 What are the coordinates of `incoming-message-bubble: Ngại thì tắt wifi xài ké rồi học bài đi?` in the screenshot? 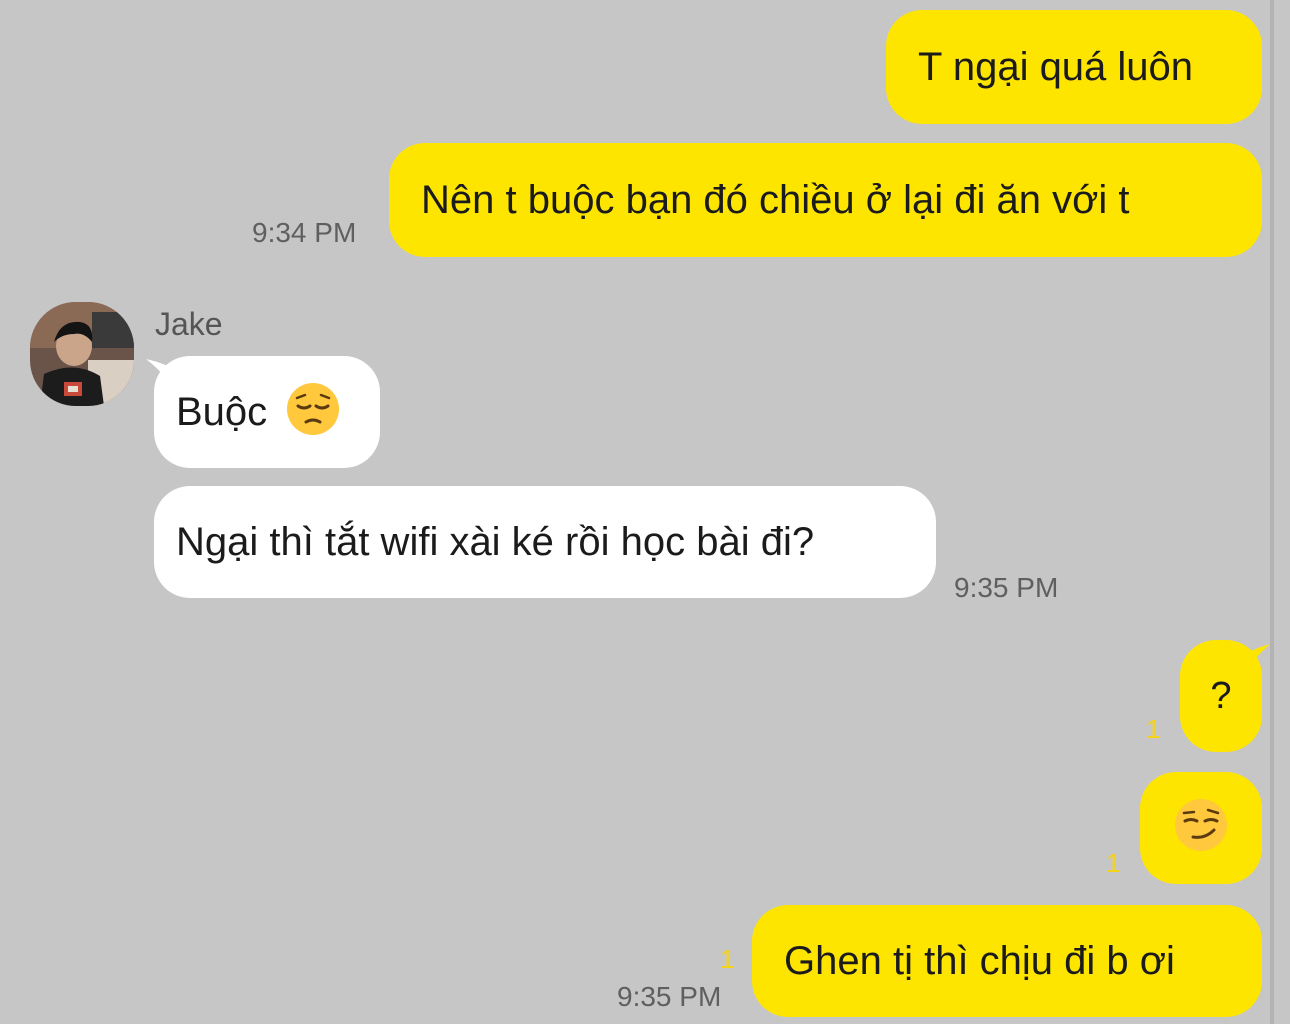 It's located at (545, 542).